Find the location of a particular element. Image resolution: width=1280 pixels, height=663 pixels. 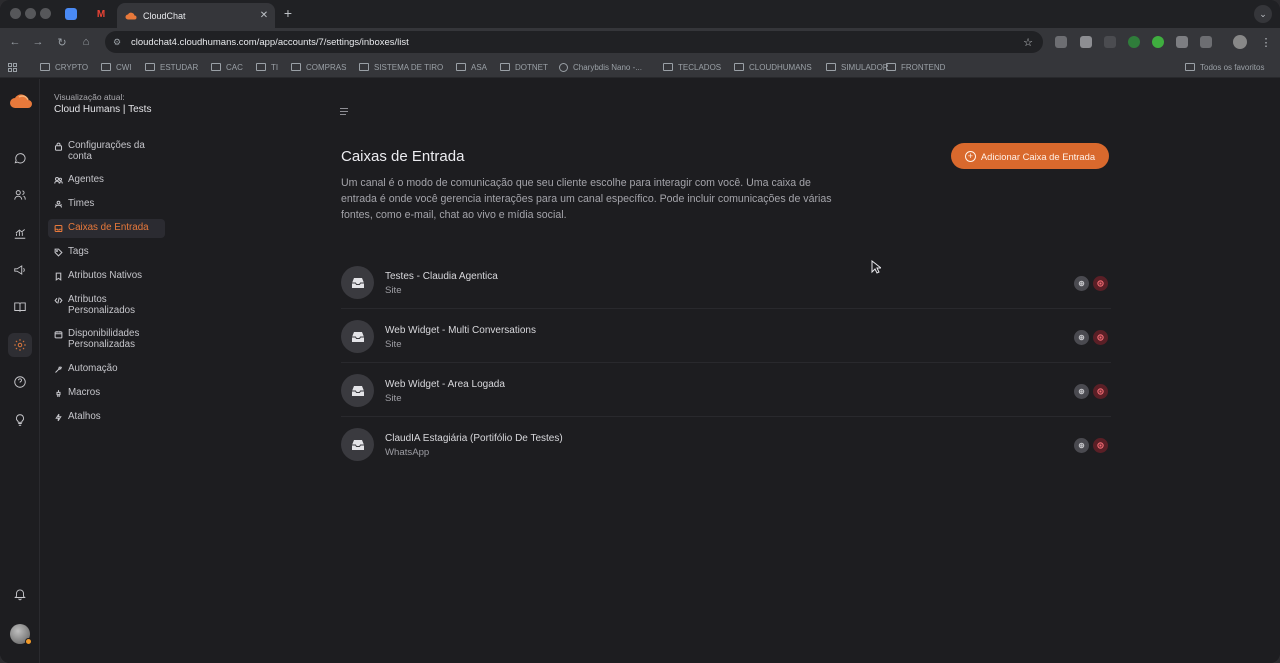

status-dot is located at coordinates (28, 641).